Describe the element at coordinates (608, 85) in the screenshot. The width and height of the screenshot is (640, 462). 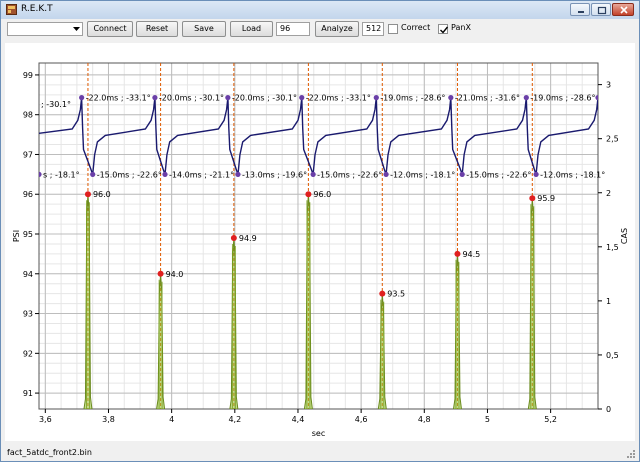
I see `y-right-tick-label: 3` at that location.